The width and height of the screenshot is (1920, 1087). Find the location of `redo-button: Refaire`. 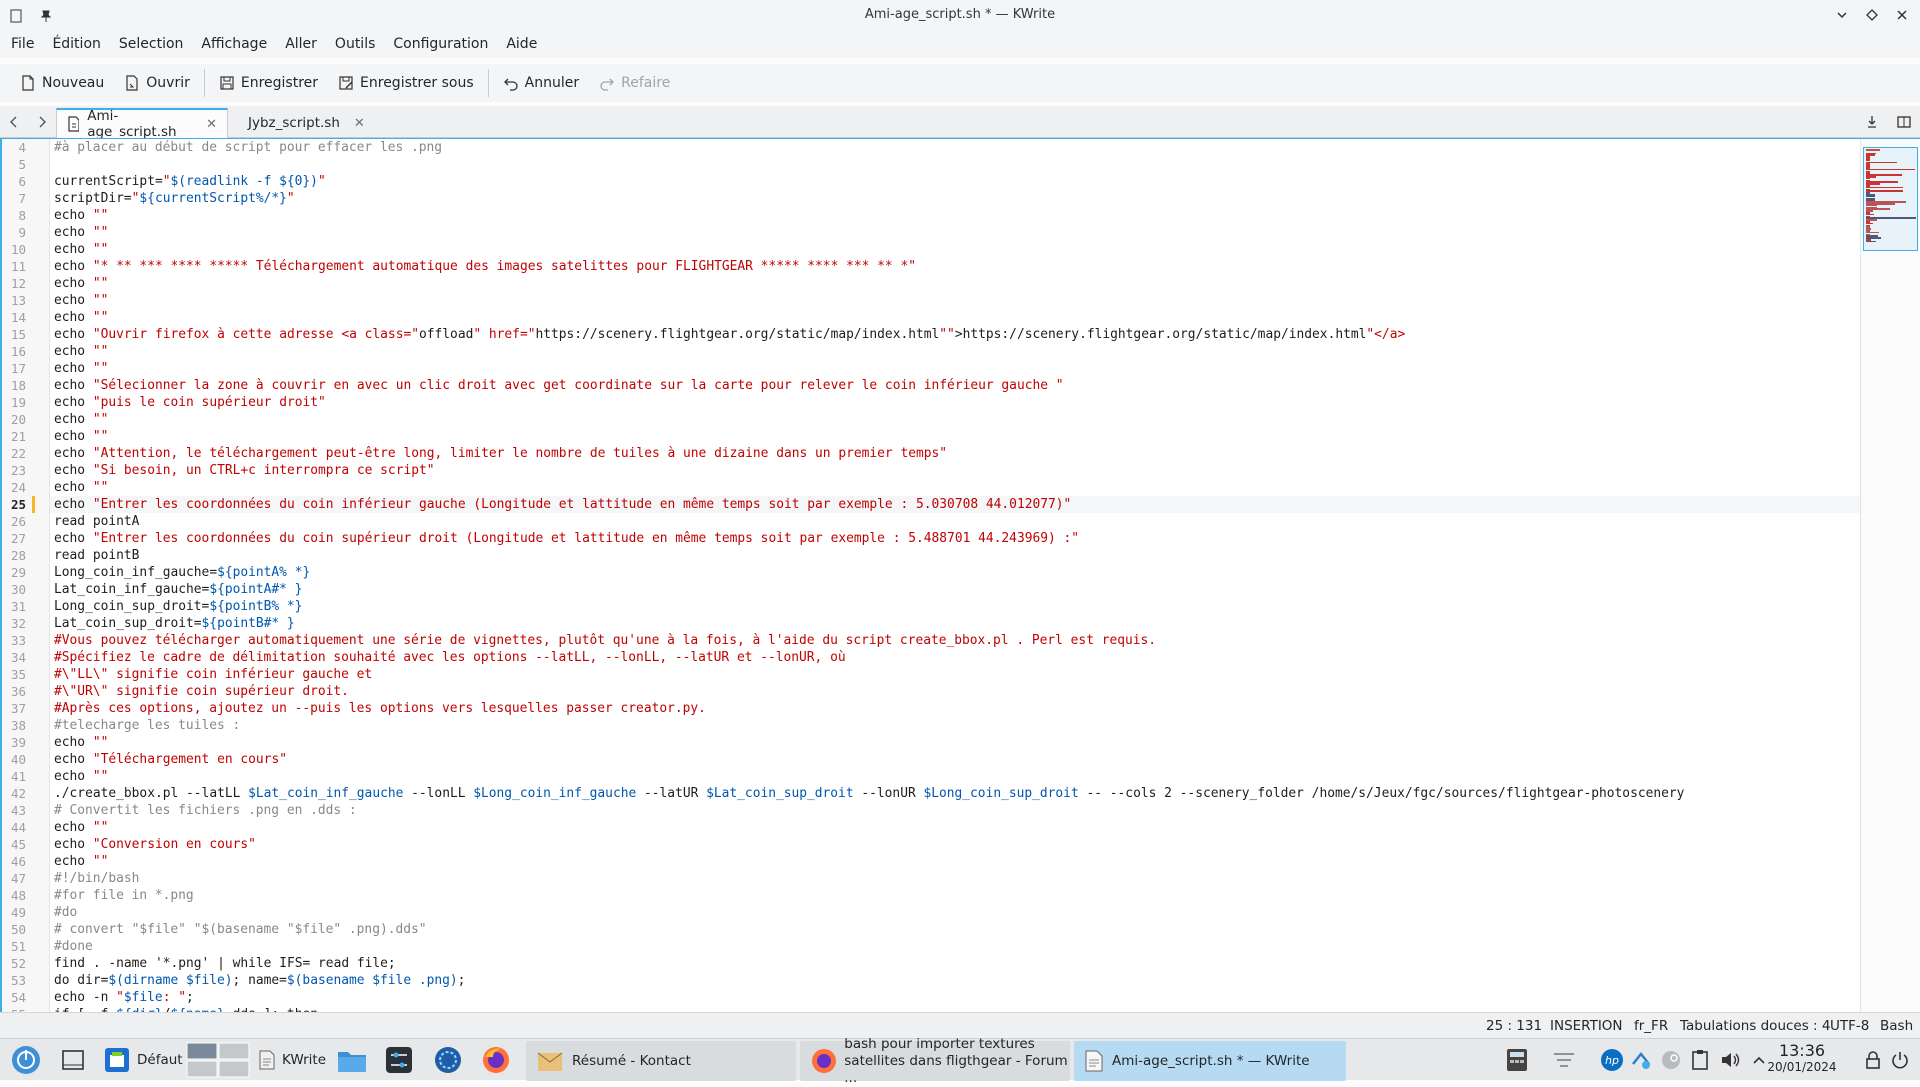

redo-button: Refaire is located at coordinates (634, 83).